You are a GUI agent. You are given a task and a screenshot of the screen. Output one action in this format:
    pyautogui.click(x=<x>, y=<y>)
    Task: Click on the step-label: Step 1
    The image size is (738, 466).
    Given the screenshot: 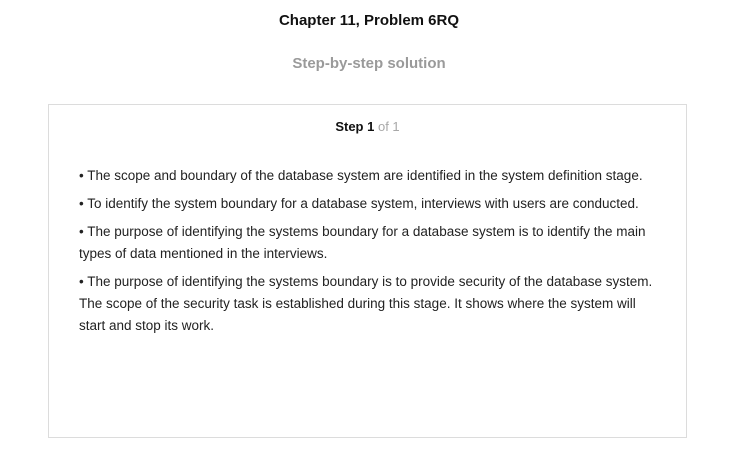 What is the action you would take?
    pyautogui.click(x=355, y=126)
    